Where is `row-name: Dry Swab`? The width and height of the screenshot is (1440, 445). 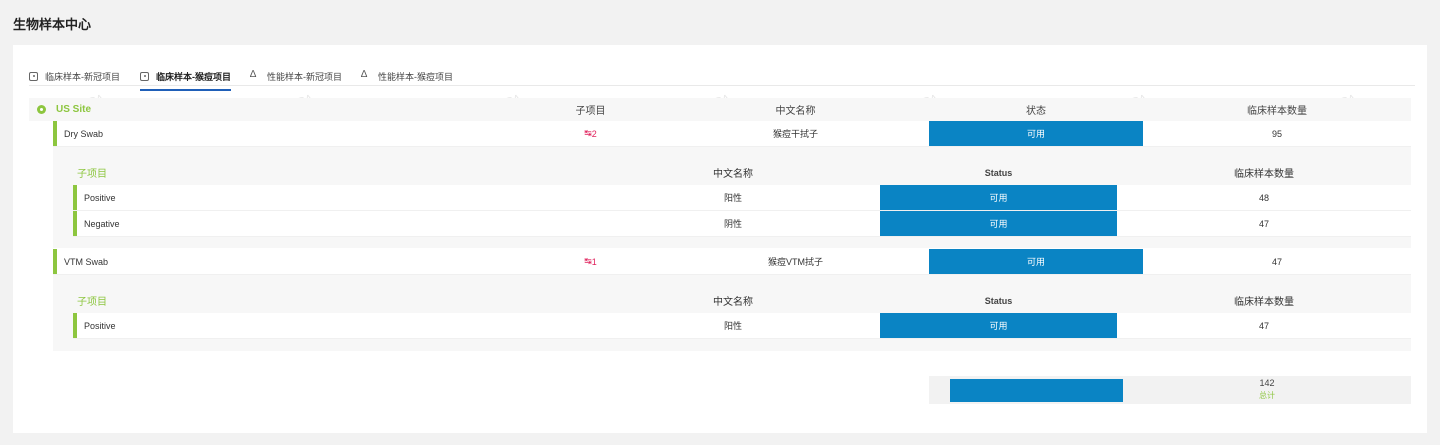
row-name: Dry Swab is located at coordinates (84, 133).